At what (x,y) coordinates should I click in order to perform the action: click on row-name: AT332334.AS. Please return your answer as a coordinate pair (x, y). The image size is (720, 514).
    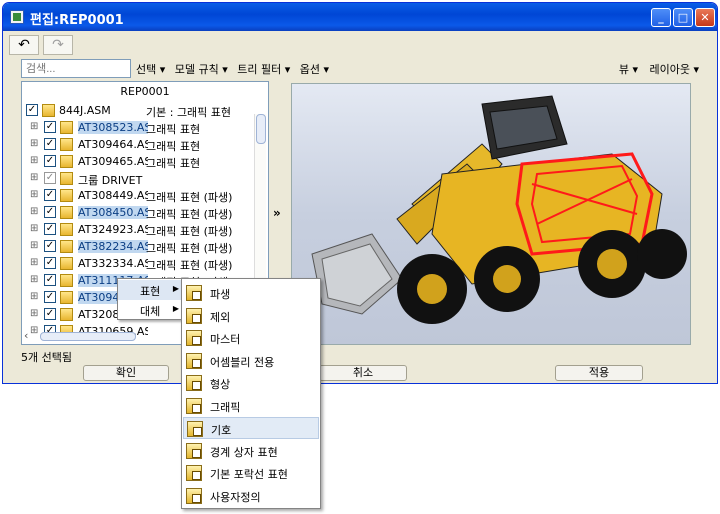
    Looking at the image, I should click on (113, 263).